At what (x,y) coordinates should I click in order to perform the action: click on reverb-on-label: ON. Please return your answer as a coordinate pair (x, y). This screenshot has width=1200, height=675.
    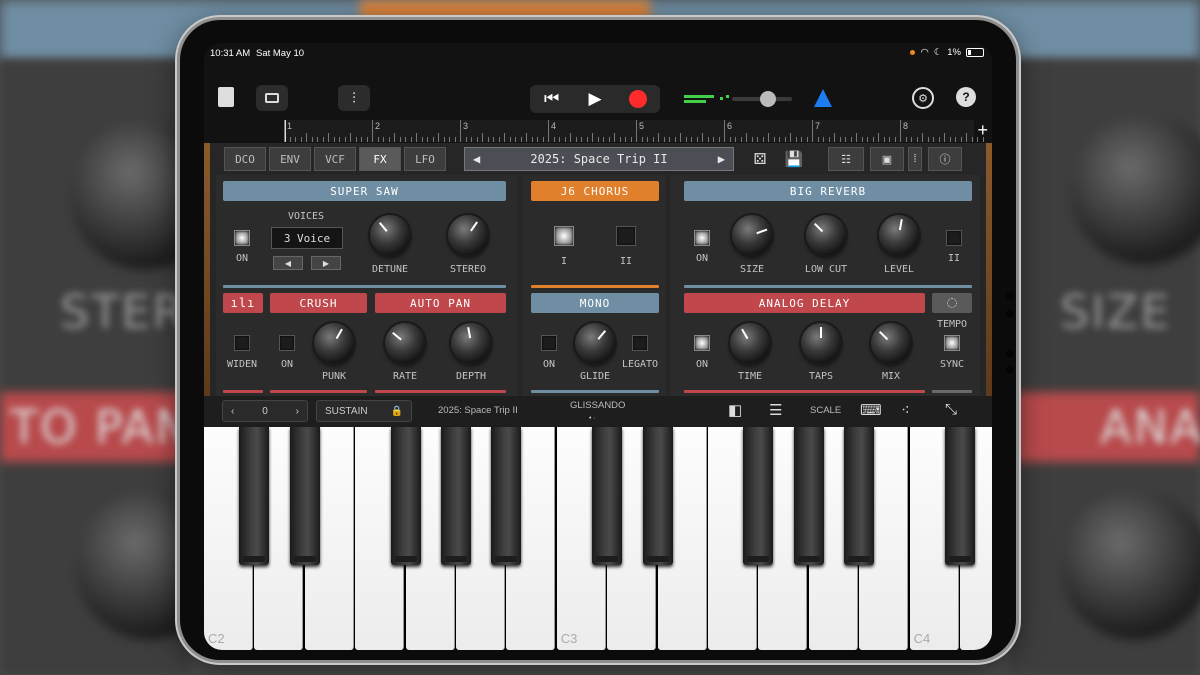
    Looking at the image, I should click on (702, 258).